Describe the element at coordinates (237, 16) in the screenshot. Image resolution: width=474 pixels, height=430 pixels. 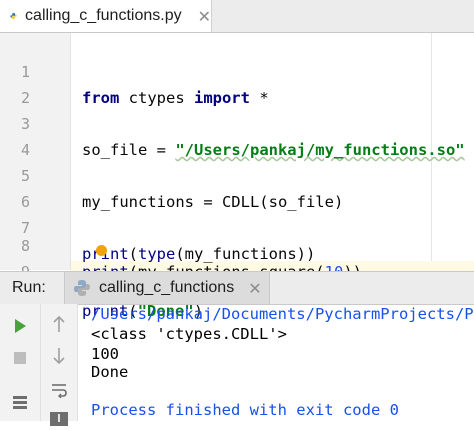
I see `editor-tab-bar: calling_c_functions.py ✕` at that location.